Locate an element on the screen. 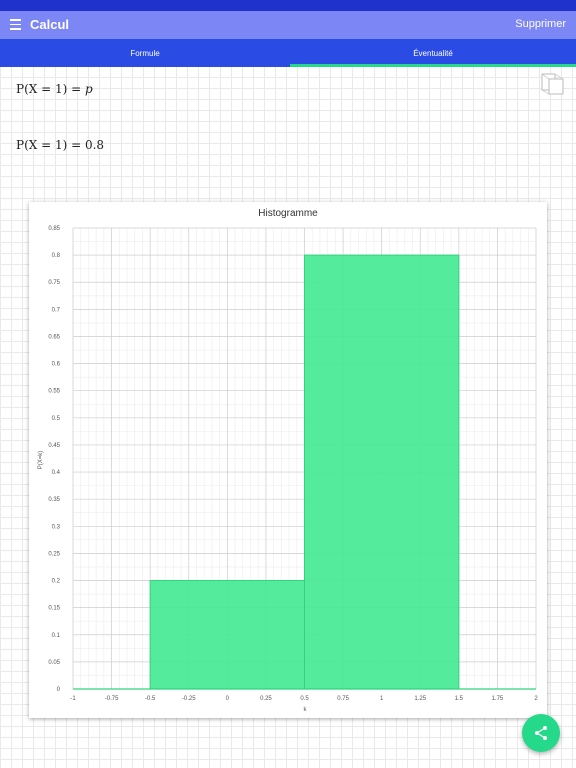  status-bar is located at coordinates (288, 5).